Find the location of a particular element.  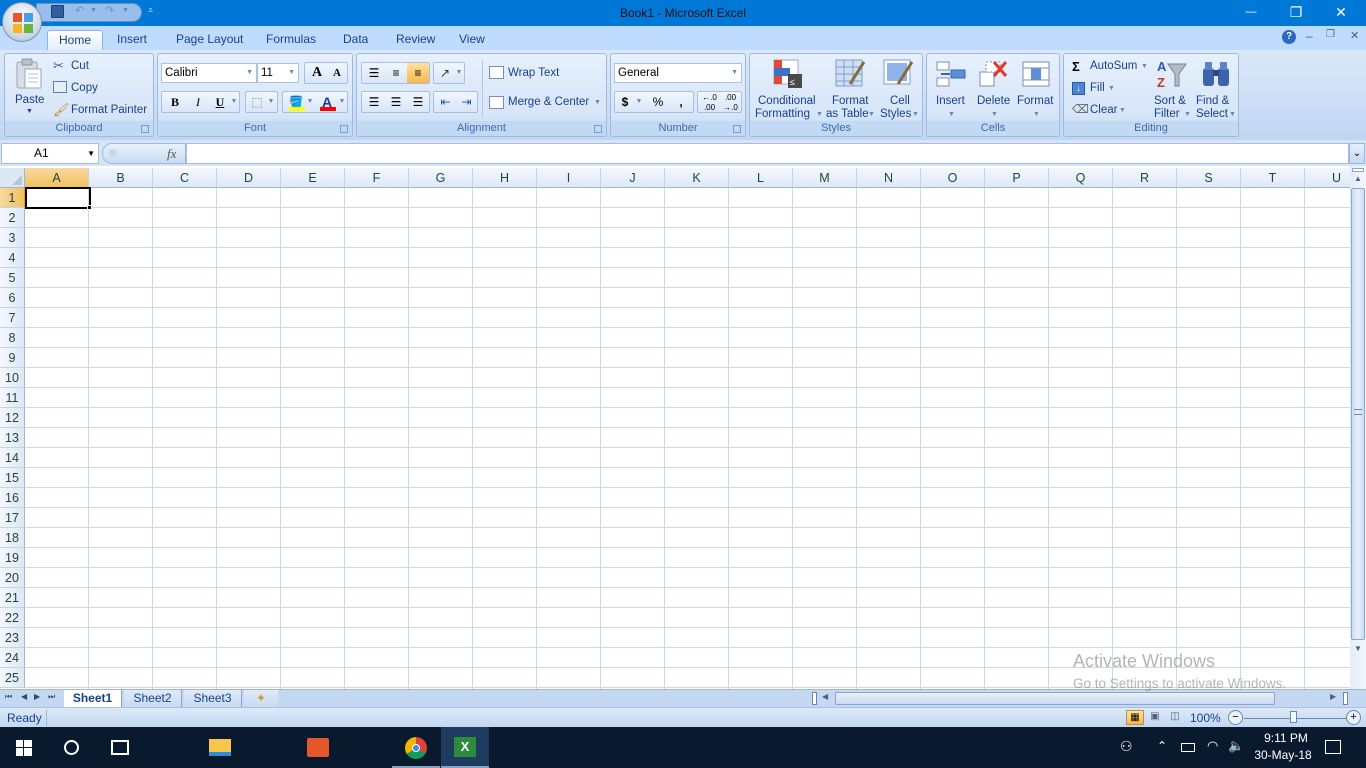

column-header-h: H is located at coordinates (505, 178).